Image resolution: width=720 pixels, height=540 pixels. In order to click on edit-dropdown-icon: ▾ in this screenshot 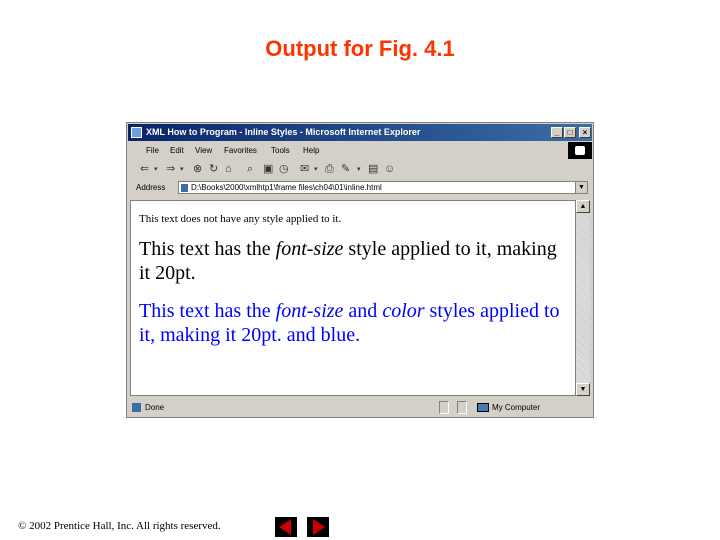, I will do `click(359, 169)`.